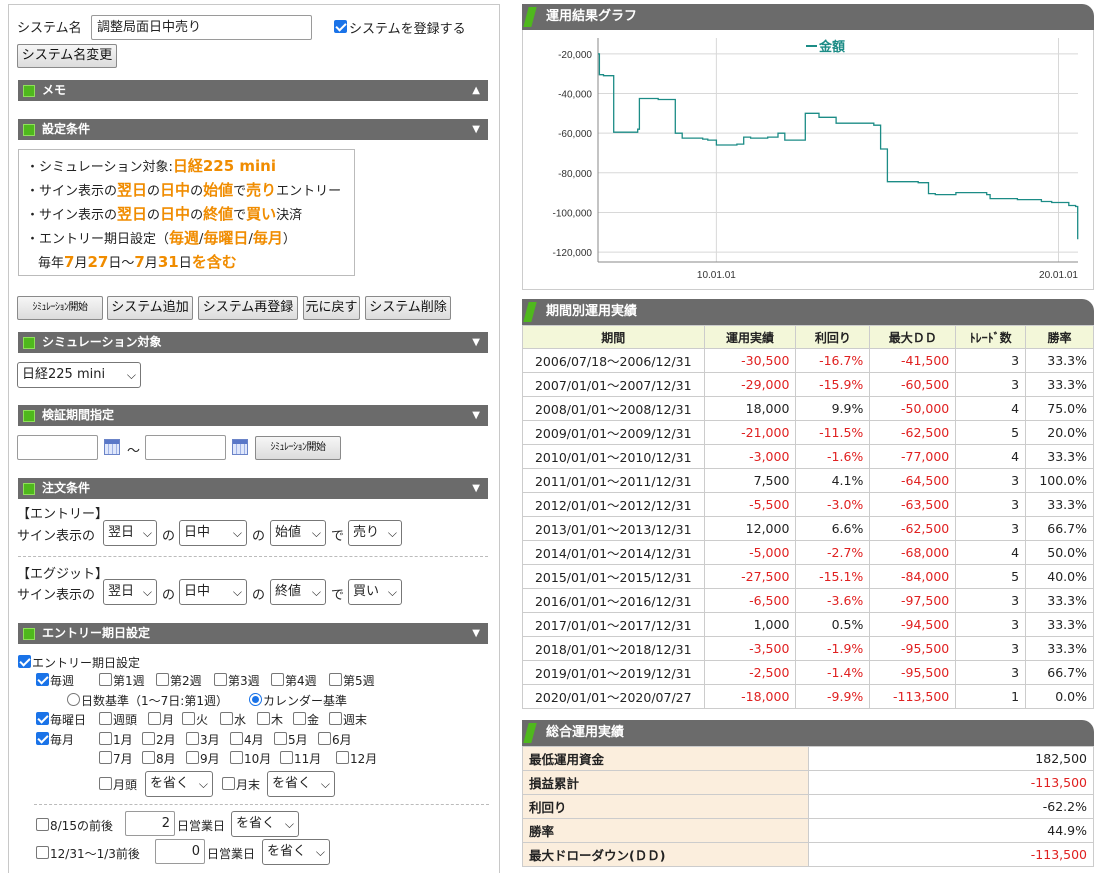 This screenshot has height=873, width=1102. I want to click on table-cell: -6,500, so click(750, 600).